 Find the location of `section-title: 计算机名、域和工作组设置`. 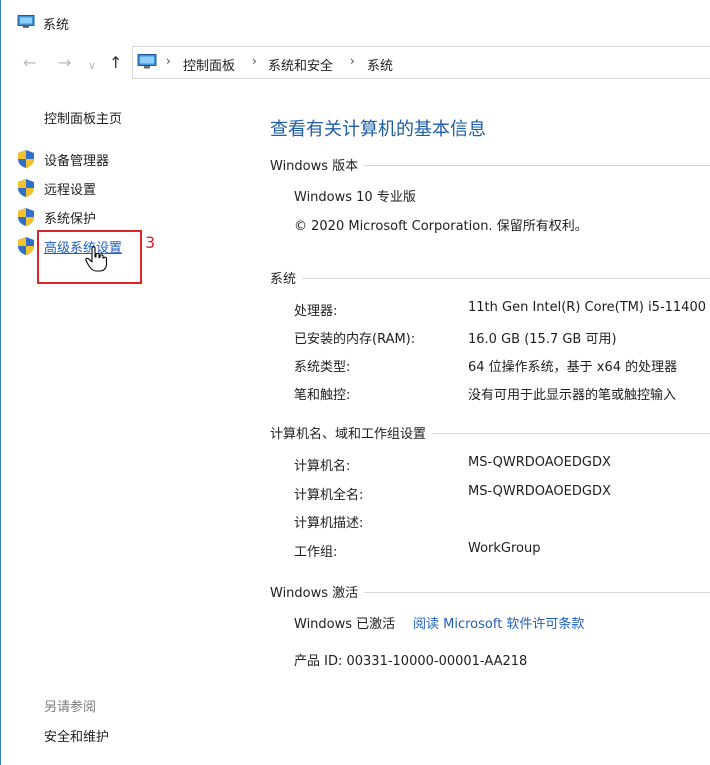

section-title: 计算机名、域和工作组设置 is located at coordinates (351, 432).